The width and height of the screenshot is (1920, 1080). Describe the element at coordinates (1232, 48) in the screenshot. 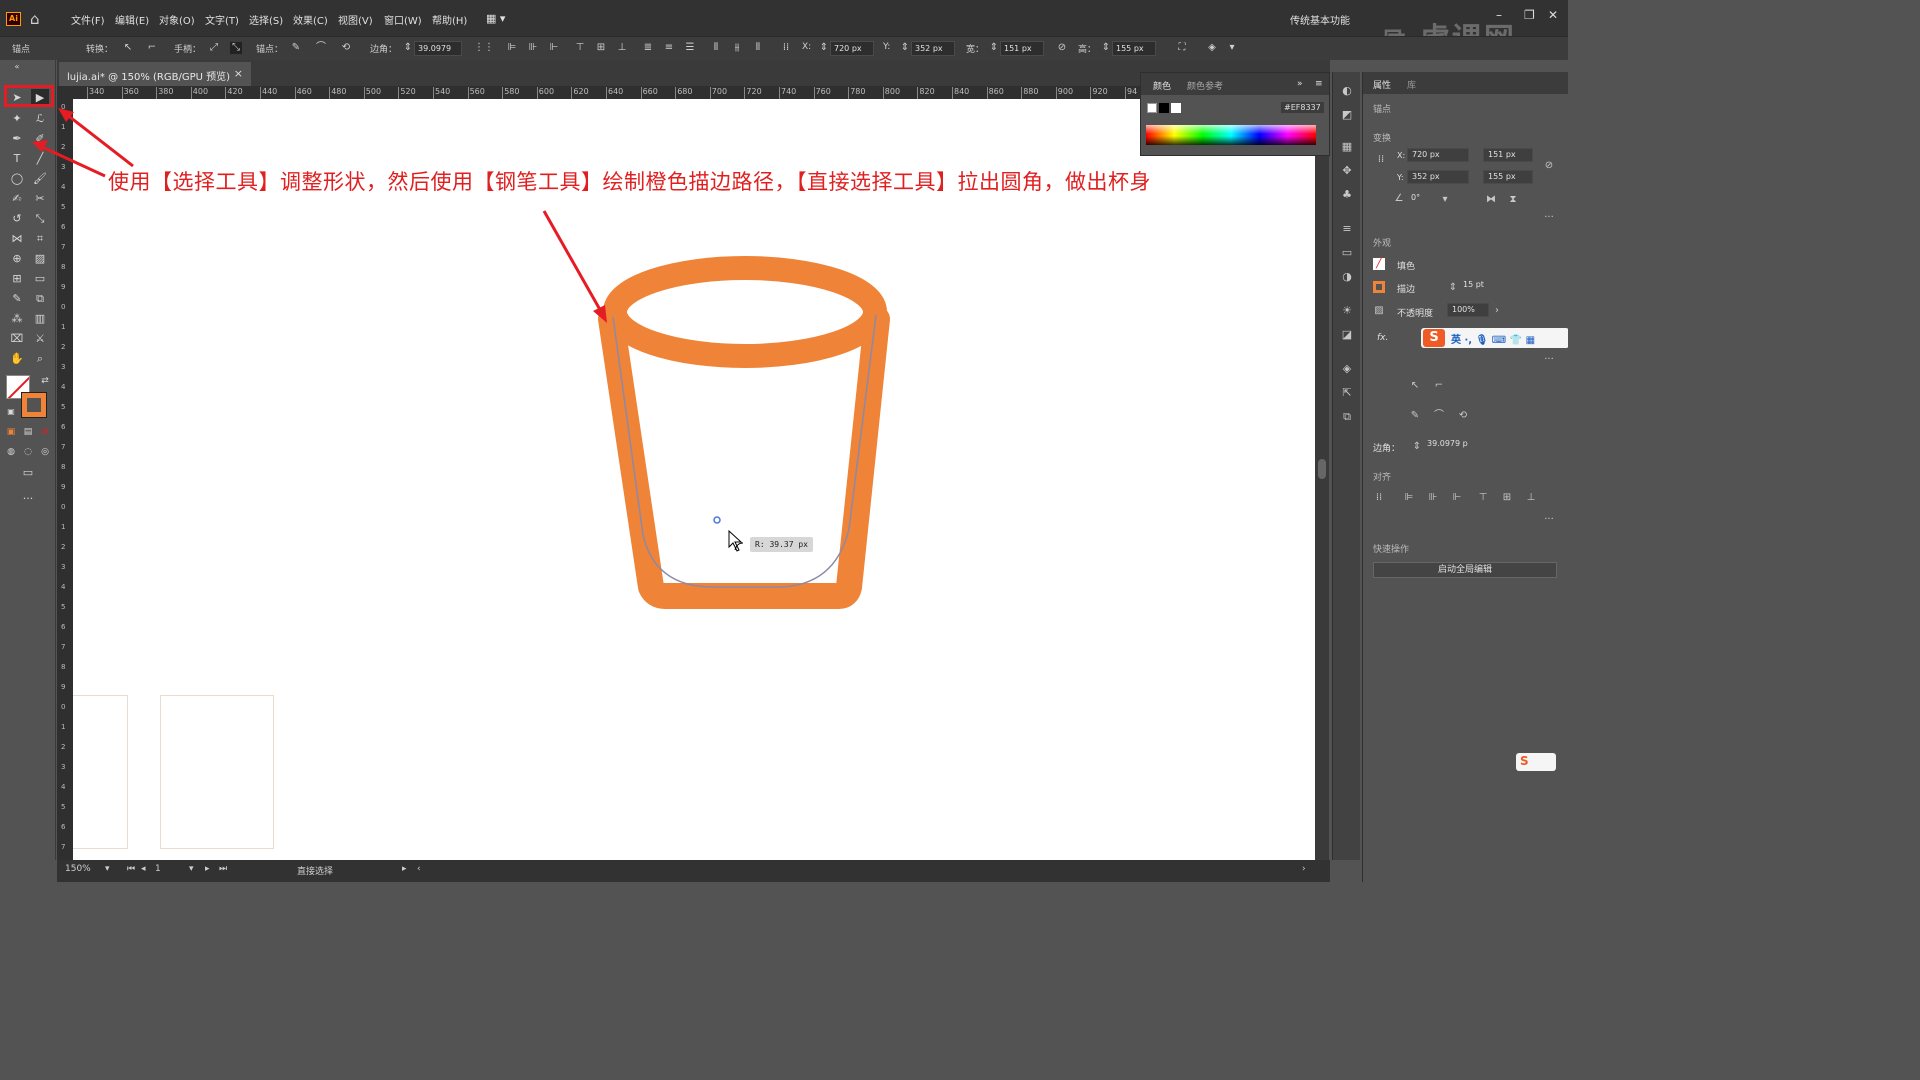

I see `control-menu-chevron-icon: ▾` at that location.